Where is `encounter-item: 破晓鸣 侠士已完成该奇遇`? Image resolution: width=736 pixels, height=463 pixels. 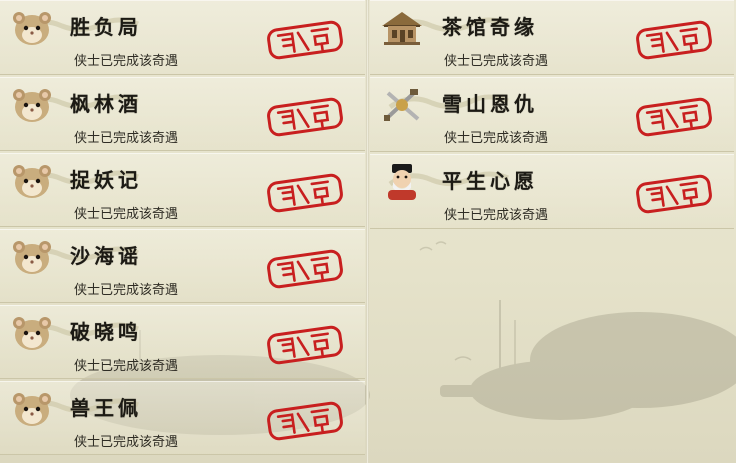
encounter-item: 破晓鸣 侠士已完成该奇遇 is located at coordinates (182, 342).